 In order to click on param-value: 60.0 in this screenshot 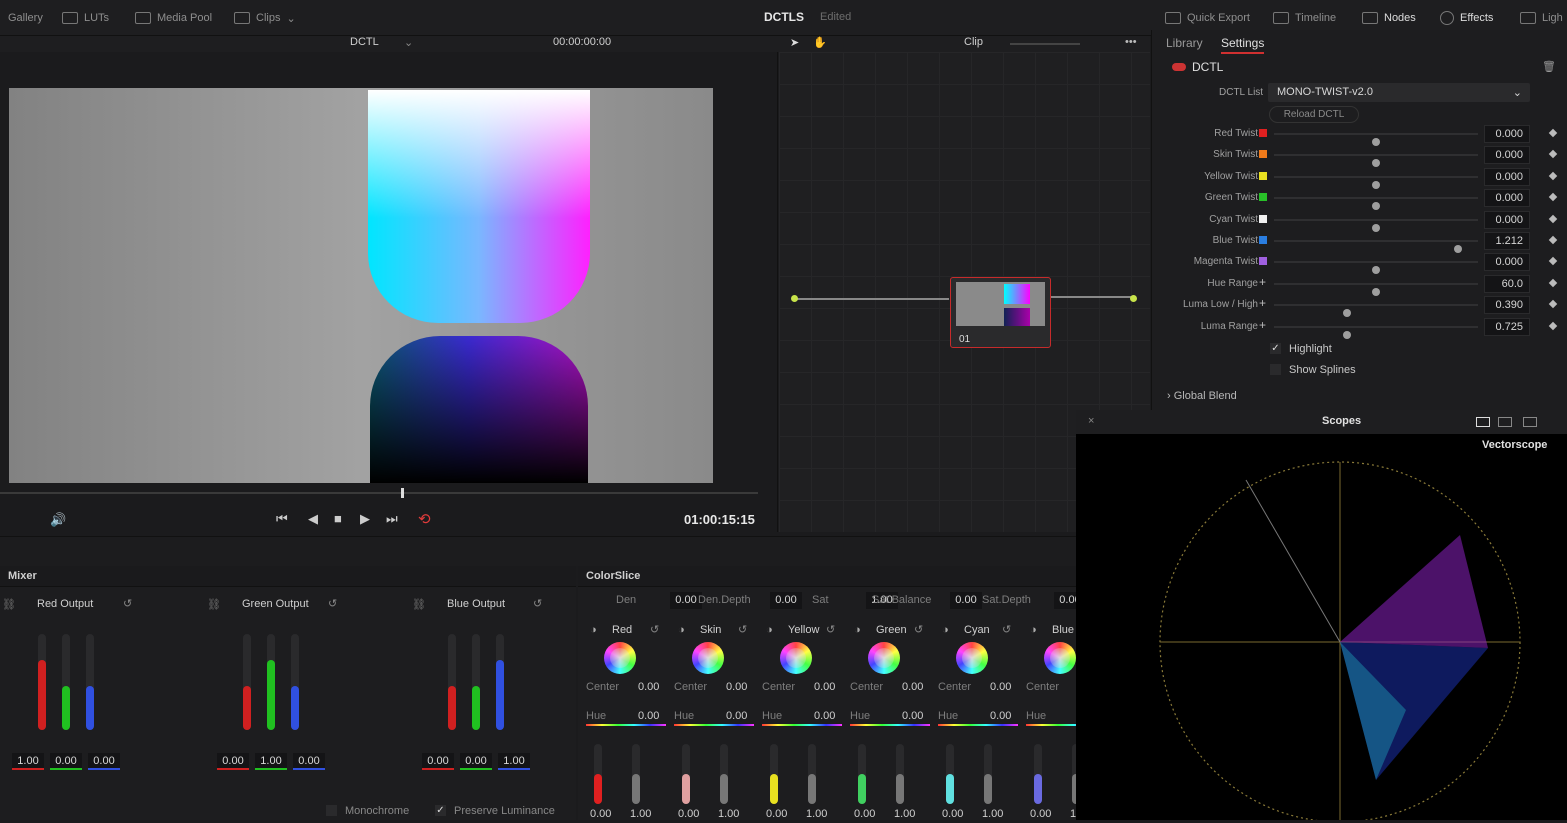, I will do `click(1507, 283)`.